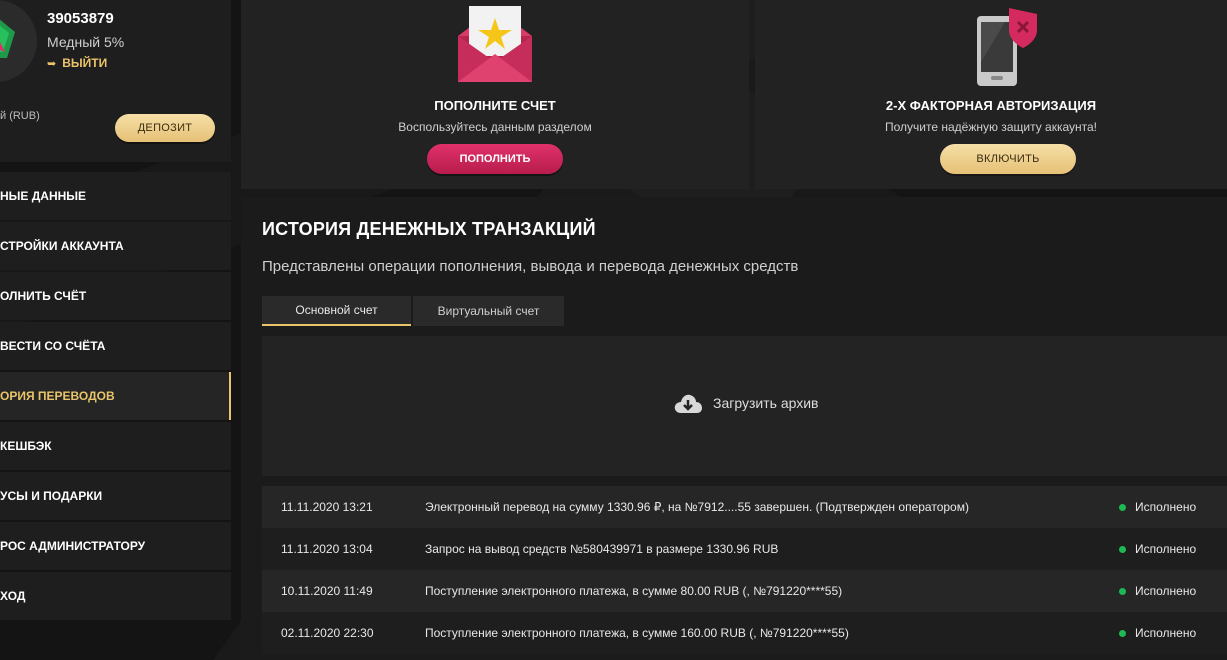  I want to click on account-tabs: Основной счет Виртуальный счет, so click(413, 311).